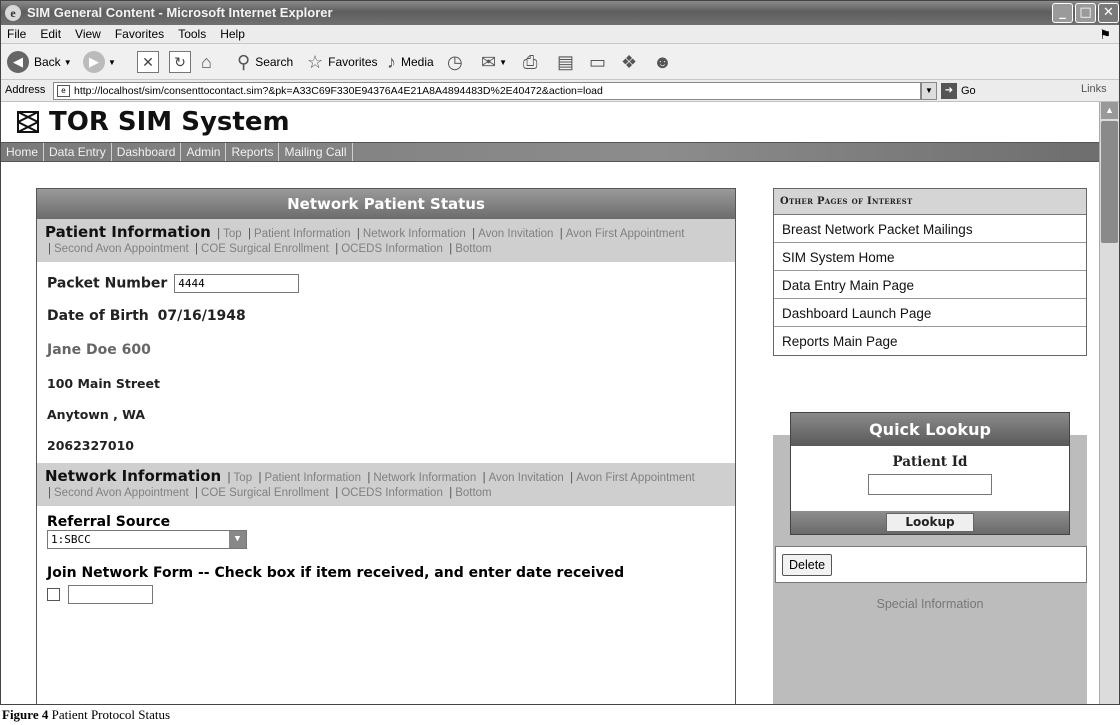  What do you see at coordinates (391, 61) in the screenshot?
I see `media-icon: ♪` at bounding box center [391, 61].